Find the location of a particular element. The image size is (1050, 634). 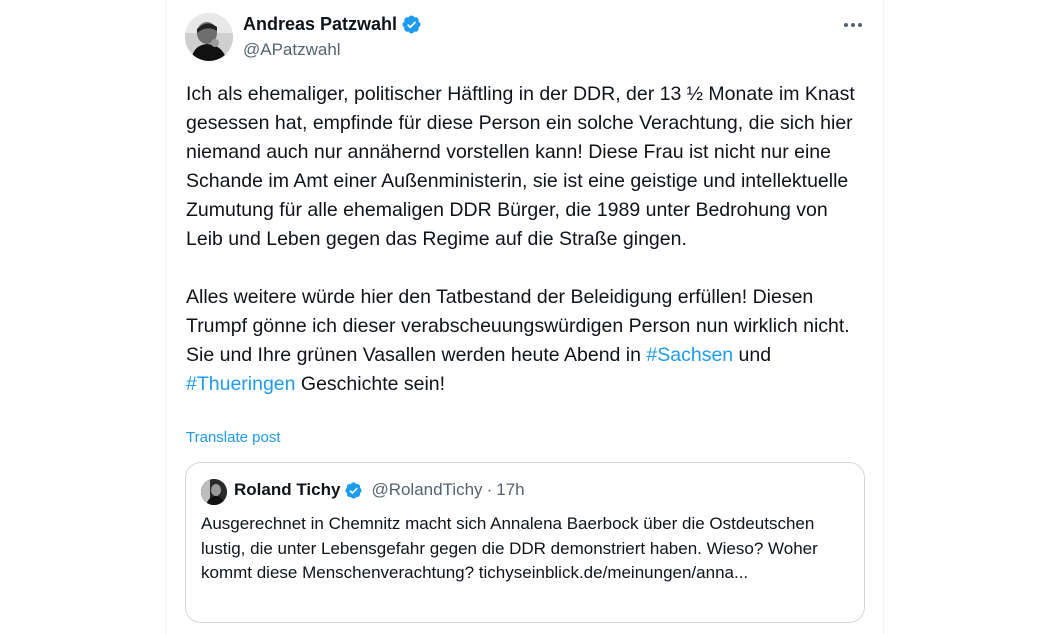

author-name: Andreas Patzwahl is located at coordinates (320, 24).